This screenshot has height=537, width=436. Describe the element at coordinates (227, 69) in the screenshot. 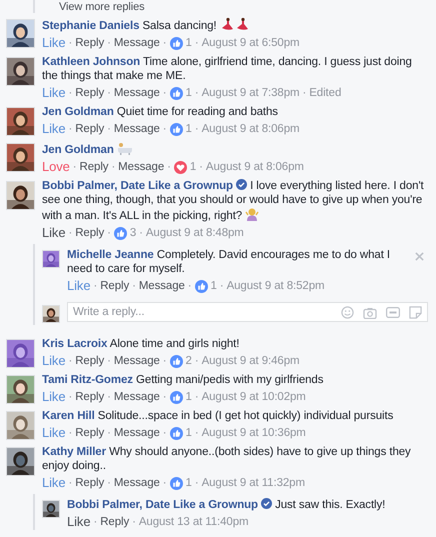

I see `comment-text: Kathleen Johnson Time alone, girlfriend time, dancing. I guess just doing the things that make me ME.` at that location.